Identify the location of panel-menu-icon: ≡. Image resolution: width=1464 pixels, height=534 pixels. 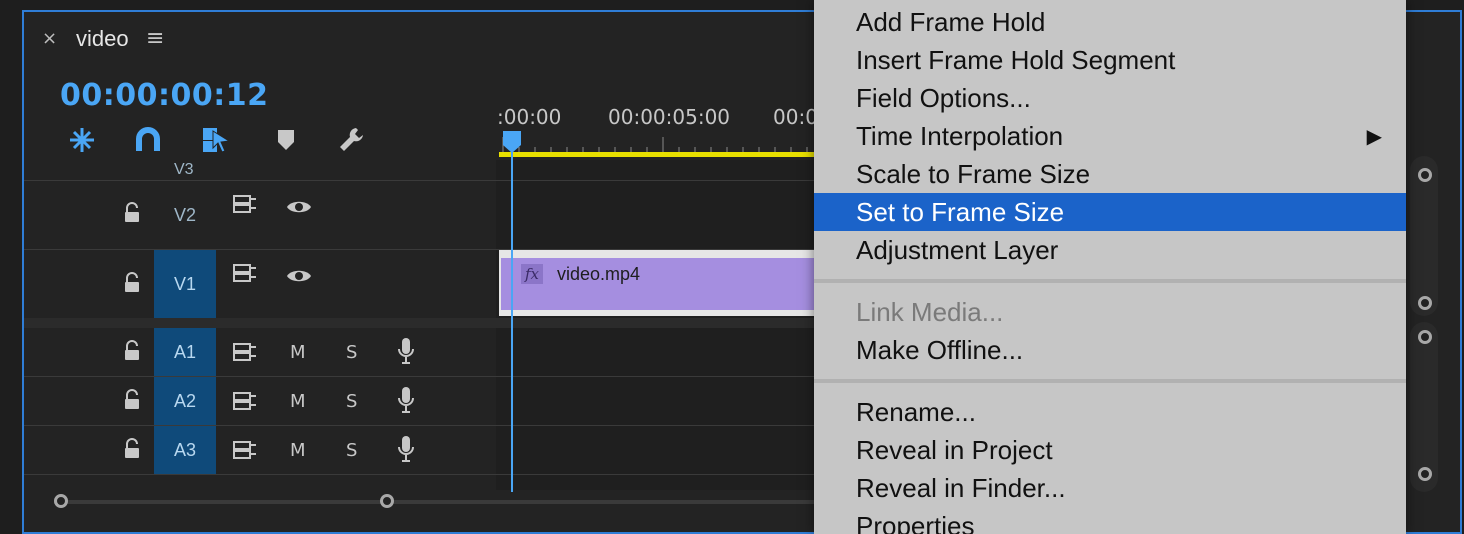
(155, 38).